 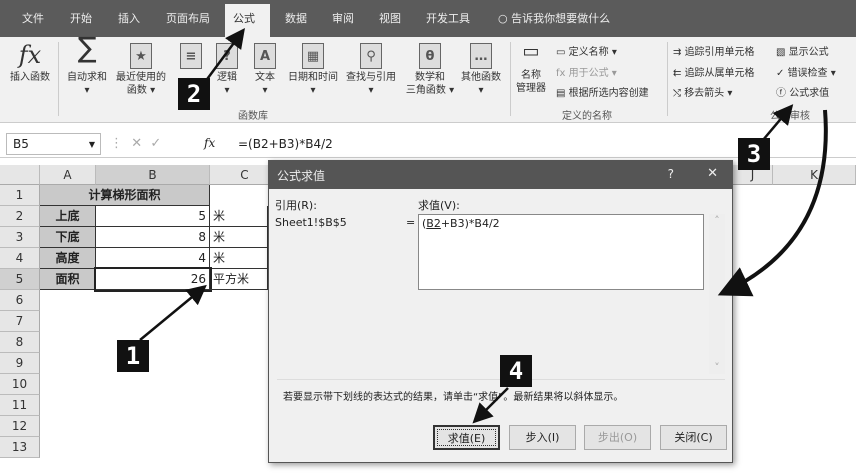 I want to click on financial-button: ≡, so click(x=191, y=57).